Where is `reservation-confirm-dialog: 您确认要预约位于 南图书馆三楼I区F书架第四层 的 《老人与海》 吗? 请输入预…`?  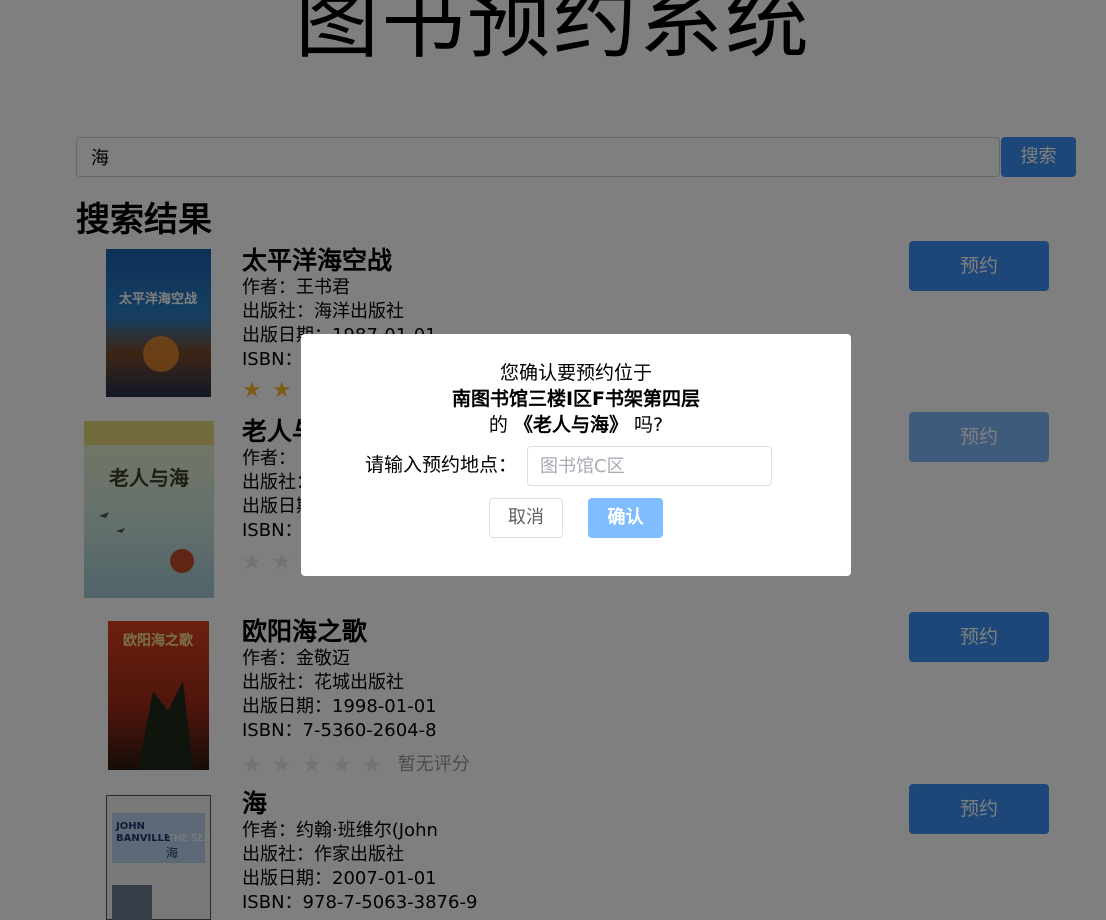 reservation-confirm-dialog: 您确认要预约位于 南图书馆三楼I区F书架第四层 的 《老人与海》 吗? 请输入预… is located at coordinates (576, 455).